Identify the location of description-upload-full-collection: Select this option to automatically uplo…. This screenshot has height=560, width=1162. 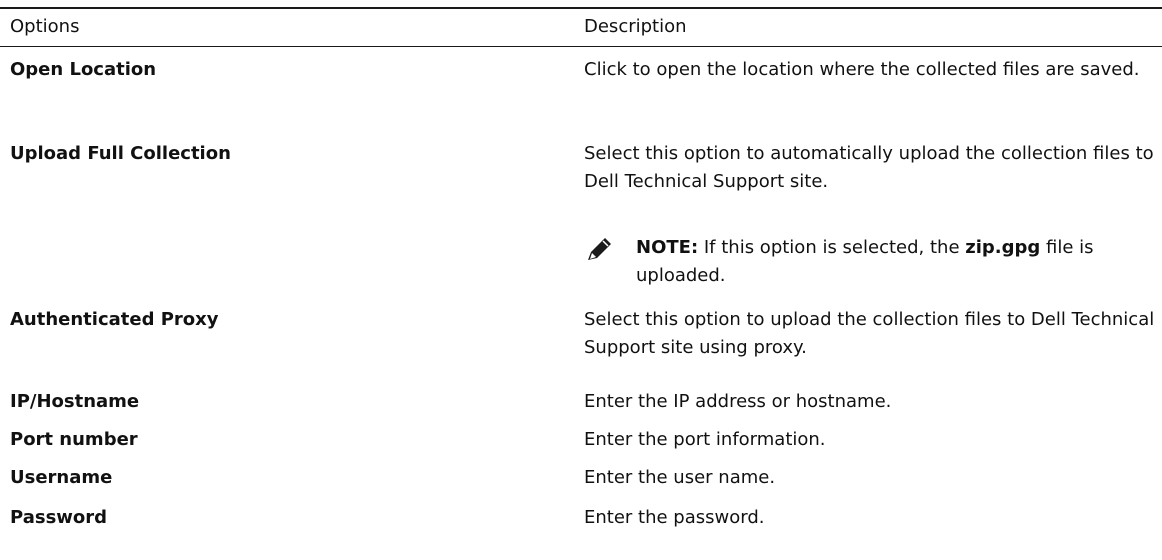
(869, 167).